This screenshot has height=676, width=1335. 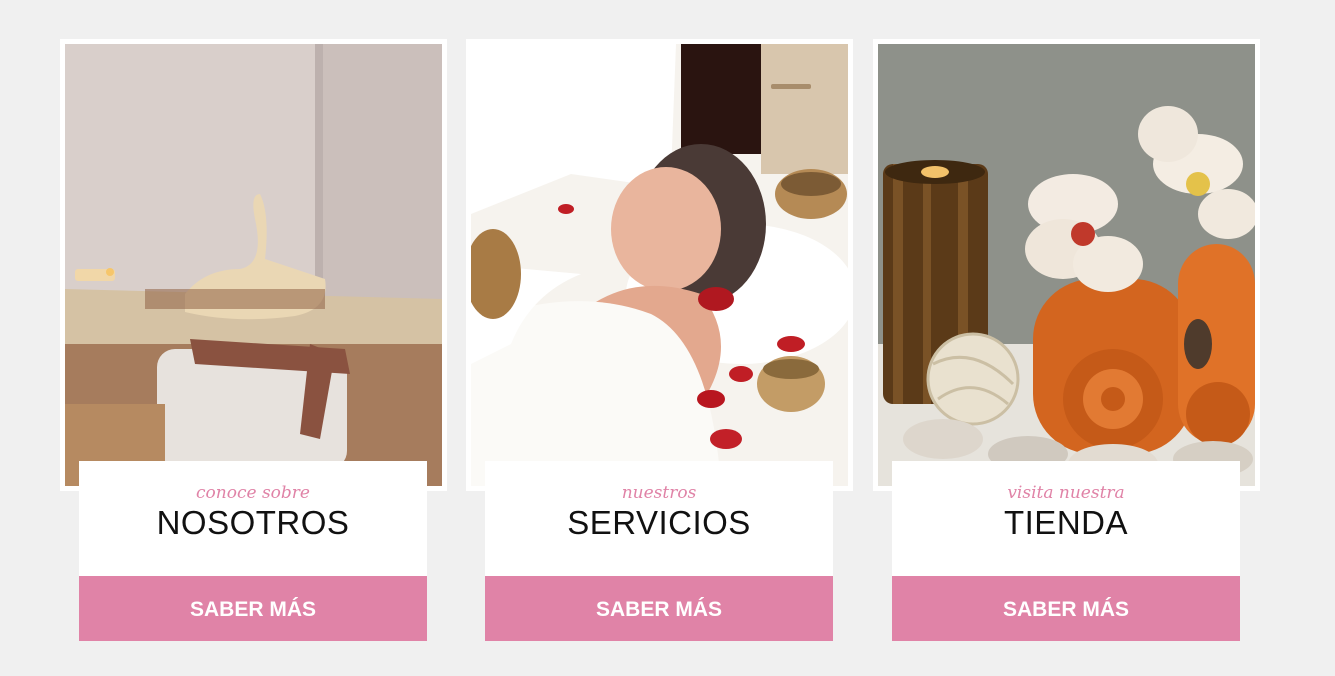 I want to click on card-label-box: nuestros SERVICIOS, so click(x=659, y=518).